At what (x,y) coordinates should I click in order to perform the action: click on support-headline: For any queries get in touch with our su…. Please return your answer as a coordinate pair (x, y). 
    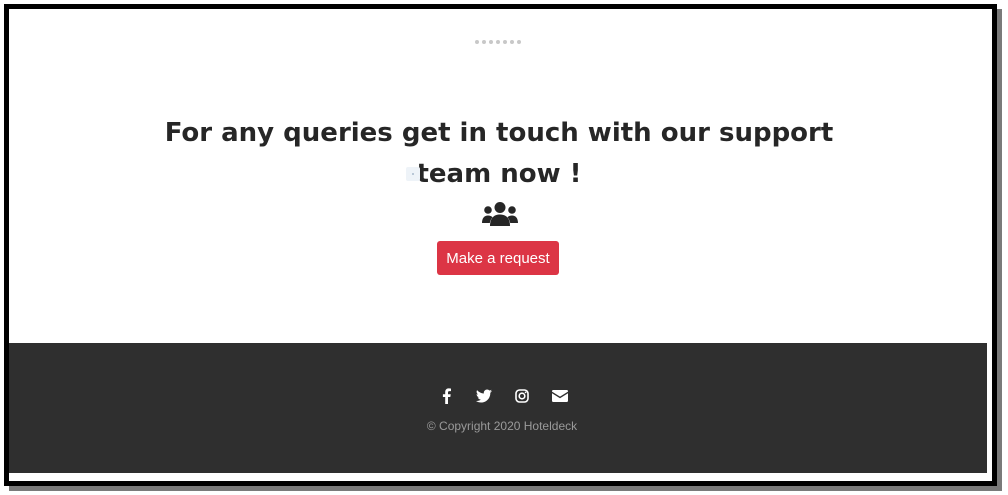
    Looking at the image, I should click on (499, 154).